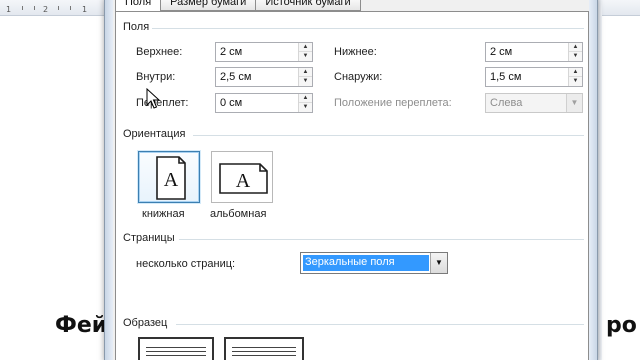 The image size is (640, 360). What do you see at coordinates (264, 77) in the screenshot?
I see `inside-margin-spinner: 2,5 см ▲ ▼` at bounding box center [264, 77].